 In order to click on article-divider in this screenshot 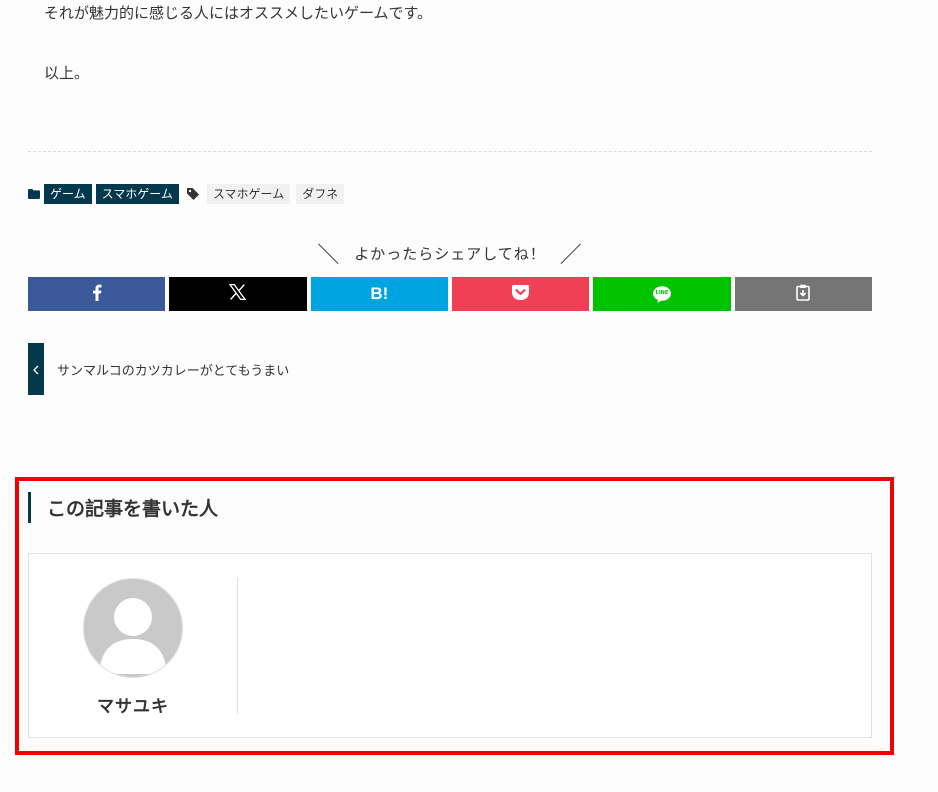, I will do `click(450, 151)`.